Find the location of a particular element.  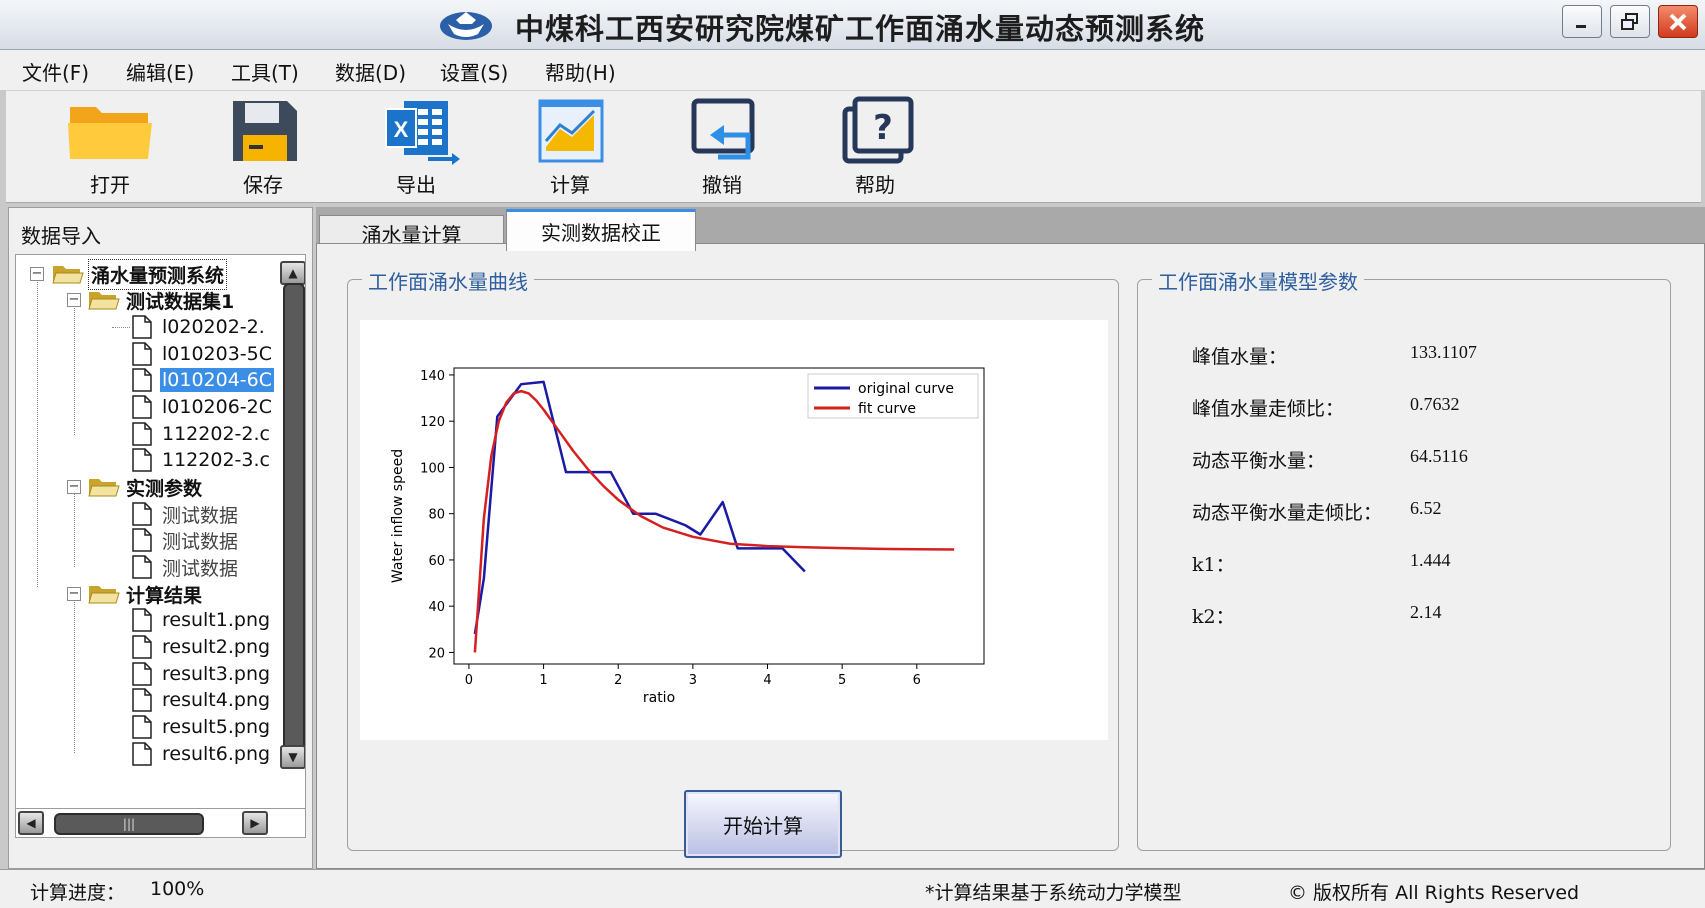

menu-edit: 编辑(E) is located at coordinates (160, 71).